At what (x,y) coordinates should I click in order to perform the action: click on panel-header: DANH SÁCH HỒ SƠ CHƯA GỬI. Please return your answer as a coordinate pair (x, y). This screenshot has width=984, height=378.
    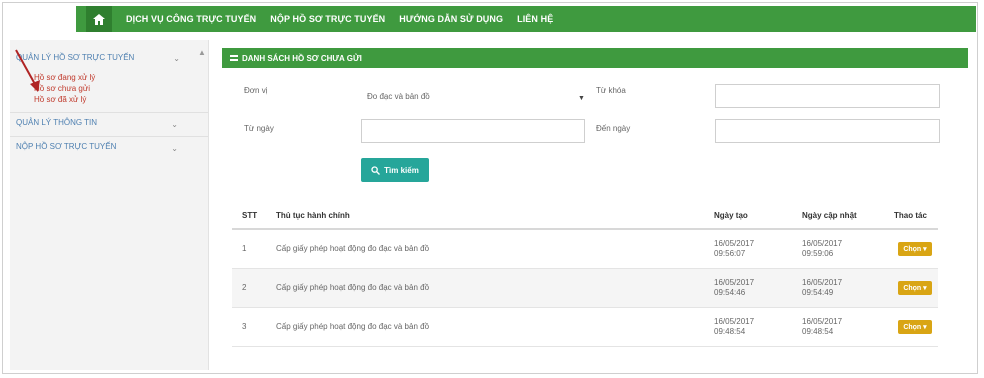
    Looking at the image, I should click on (595, 58).